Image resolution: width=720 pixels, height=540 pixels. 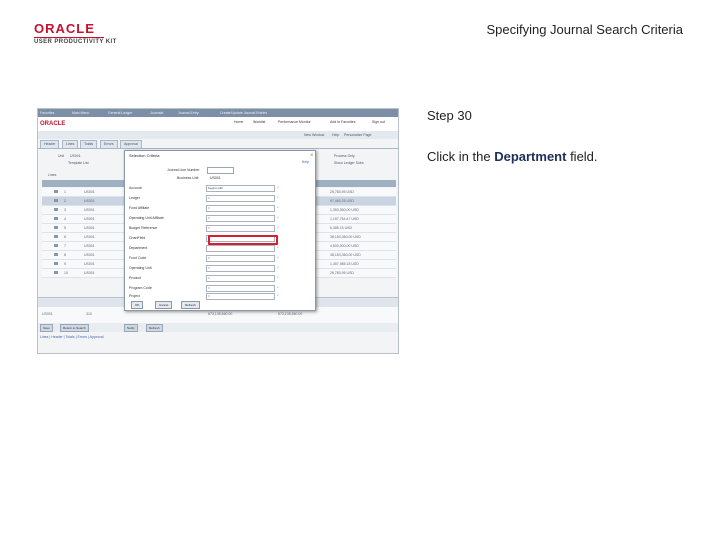 What do you see at coordinates (240, 198) in the screenshot?
I see `ledger-field: =` at bounding box center [240, 198].